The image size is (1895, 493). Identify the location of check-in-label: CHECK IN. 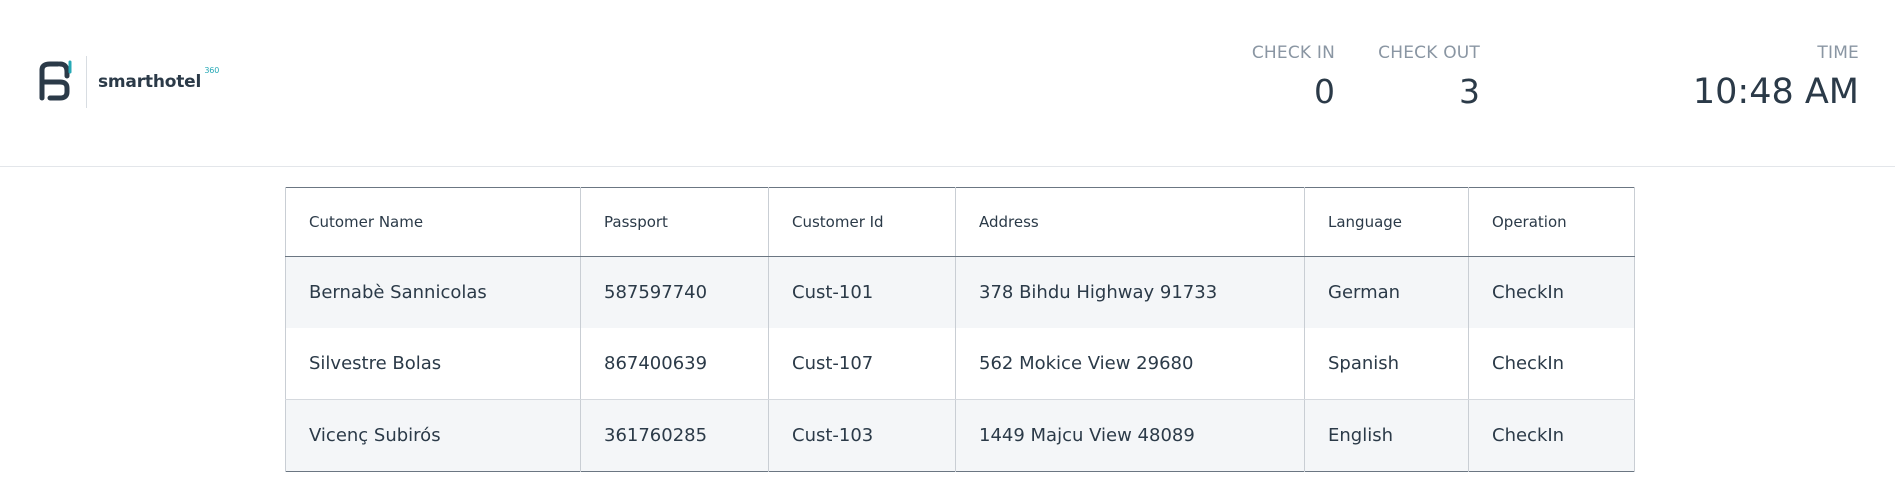
(1293, 53).